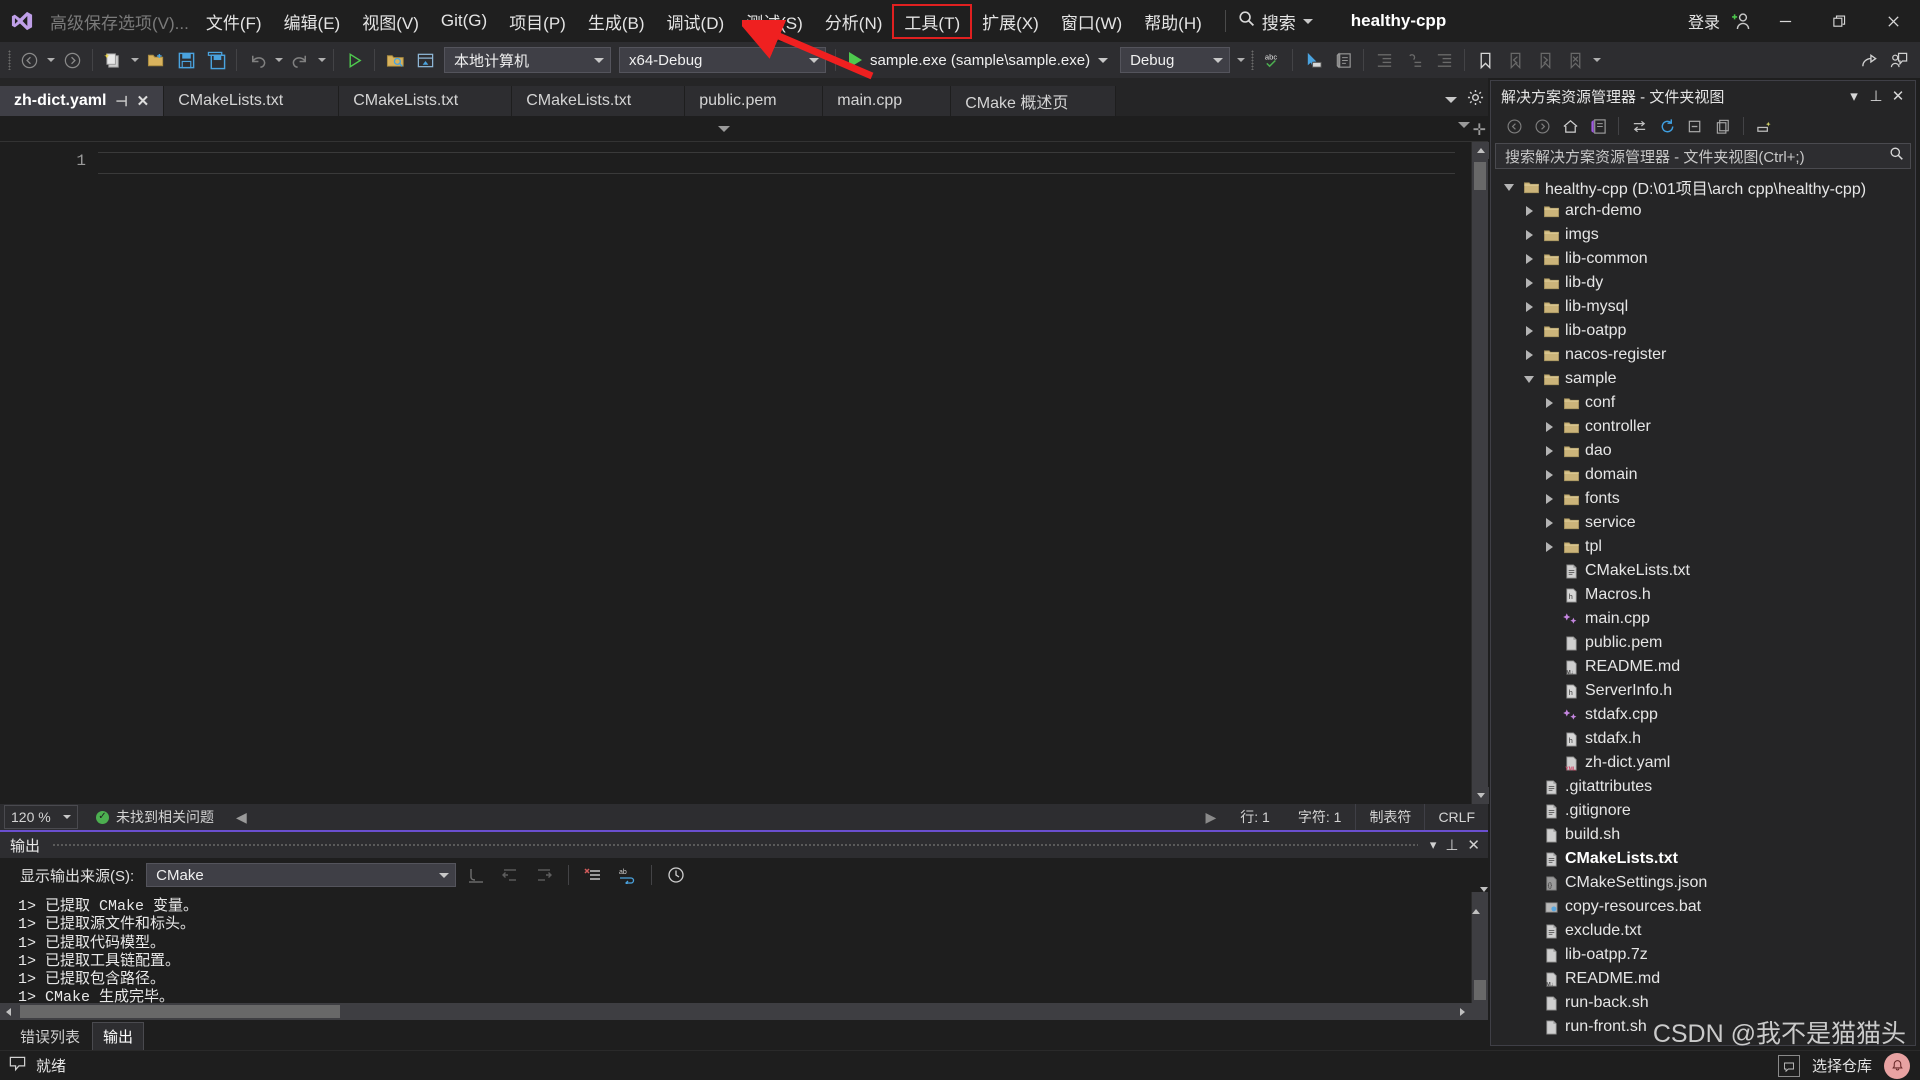 The width and height of the screenshot is (1920, 1080). Describe the element at coordinates (1480, 795) in the screenshot. I see `scroll-down-icon` at that location.